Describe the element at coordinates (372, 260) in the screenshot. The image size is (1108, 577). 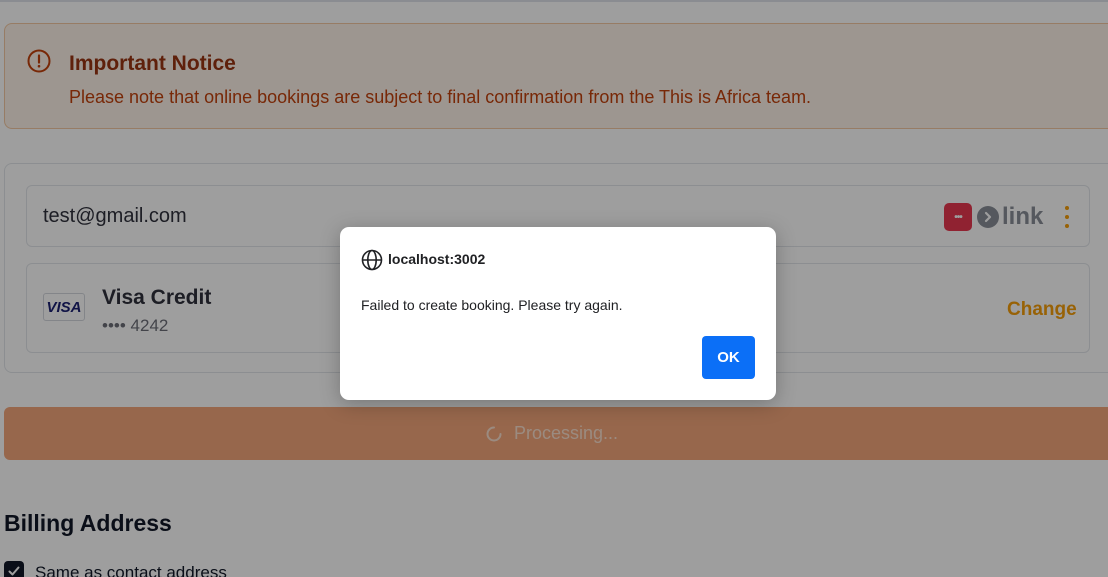
I see `globe-icon` at that location.